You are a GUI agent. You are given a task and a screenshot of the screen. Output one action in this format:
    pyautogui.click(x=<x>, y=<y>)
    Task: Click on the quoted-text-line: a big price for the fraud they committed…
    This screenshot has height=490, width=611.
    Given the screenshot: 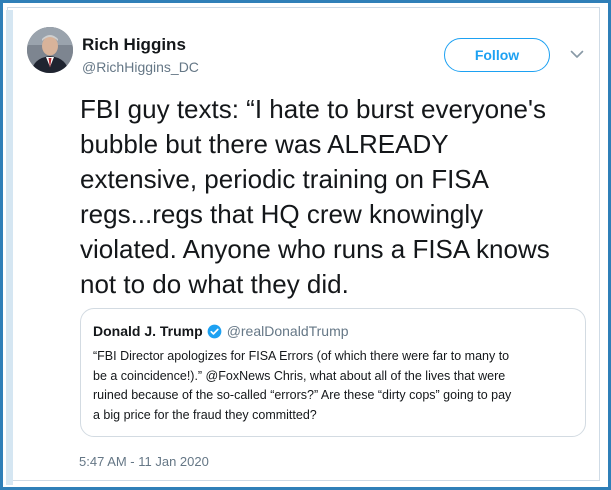 What is the action you would take?
    pyautogui.click(x=205, y=414)
    